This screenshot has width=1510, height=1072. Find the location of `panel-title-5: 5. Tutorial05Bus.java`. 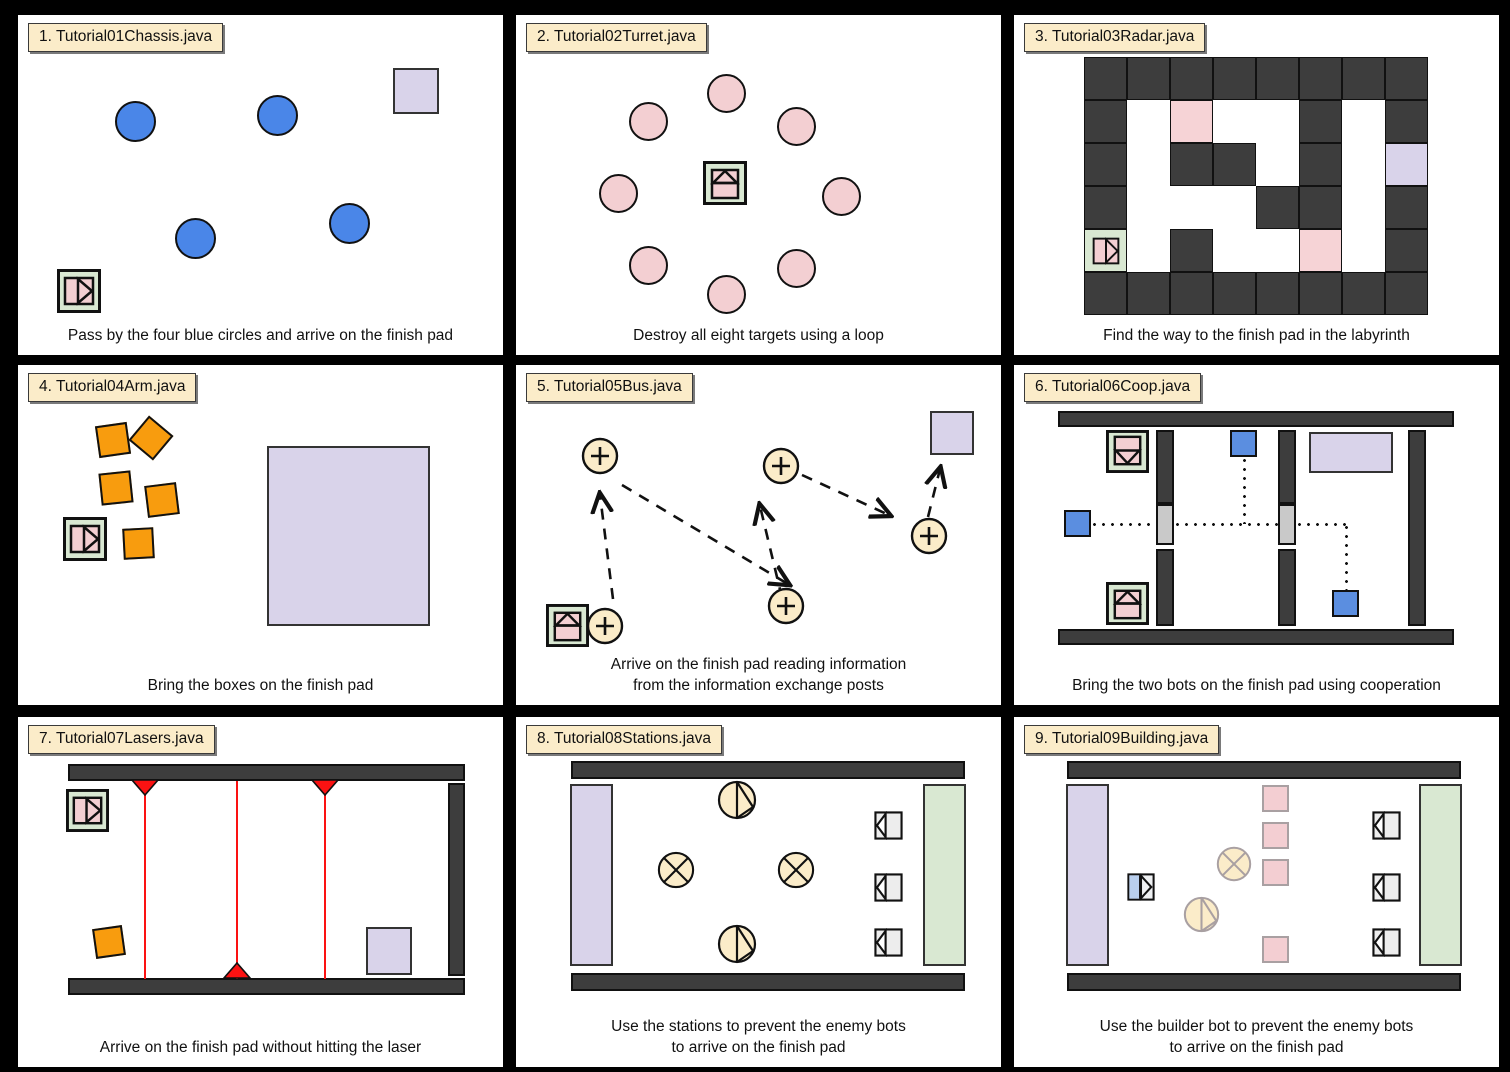

panel-title-5: 5. Tutorial05Bus.java is located at coordinates (609, 387).